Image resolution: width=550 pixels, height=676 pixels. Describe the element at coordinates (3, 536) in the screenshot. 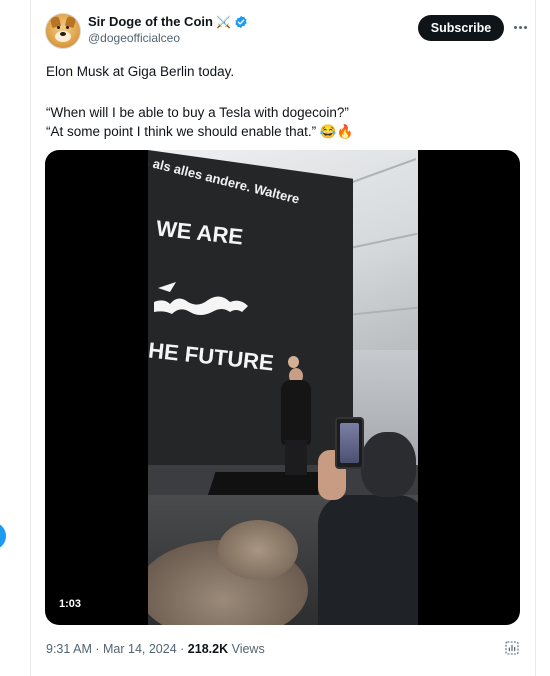

I see `left-edge-tab` at that location.